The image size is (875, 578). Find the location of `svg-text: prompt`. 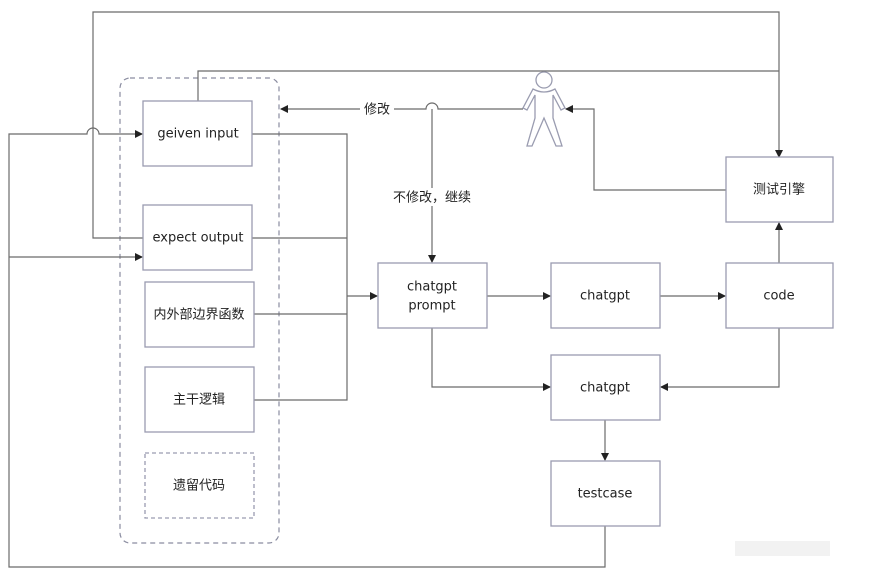

svg-text: prompt is located at coordinates (431, 306).